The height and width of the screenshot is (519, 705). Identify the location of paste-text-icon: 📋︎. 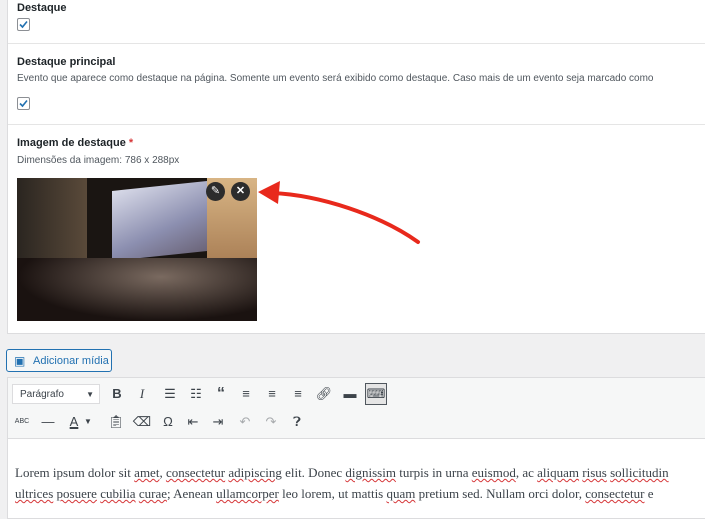
(116, 422).